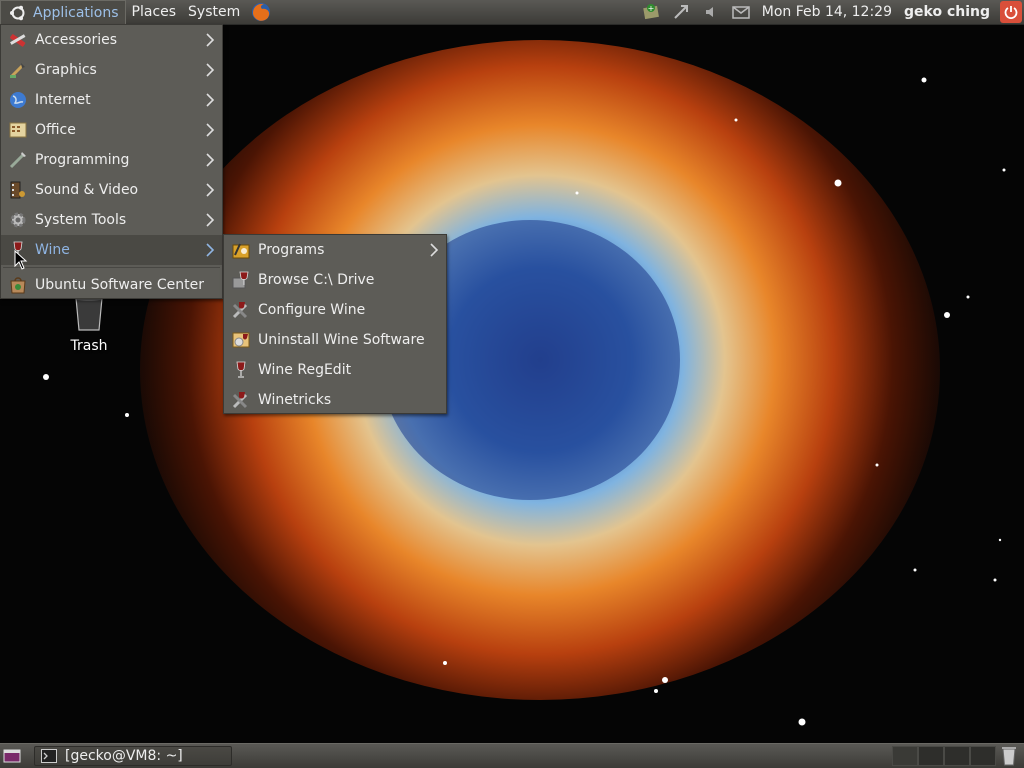 The height and width of the screenshot is (768, 1024). Describe the element at coordinates (76, 12) in the screenshot. I see `applications-label: Applications` at that location.